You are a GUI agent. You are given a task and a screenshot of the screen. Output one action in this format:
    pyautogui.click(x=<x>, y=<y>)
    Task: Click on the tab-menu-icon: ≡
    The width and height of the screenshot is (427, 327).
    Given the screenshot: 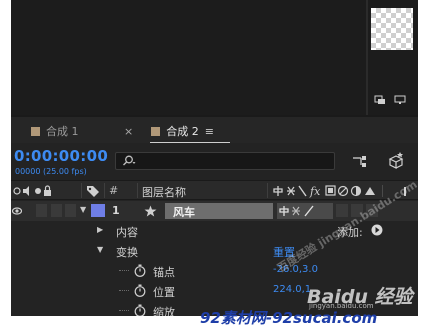 What is the action you would take?
    pyautogui.click(x=209, y=131)
    